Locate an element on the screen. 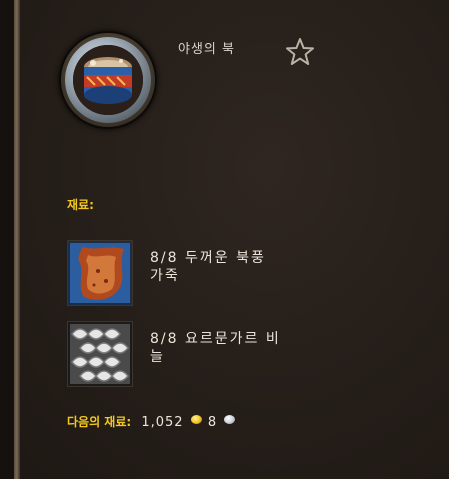  reagent-name: 요르문가르 비 is located at coordinates (232, 339).